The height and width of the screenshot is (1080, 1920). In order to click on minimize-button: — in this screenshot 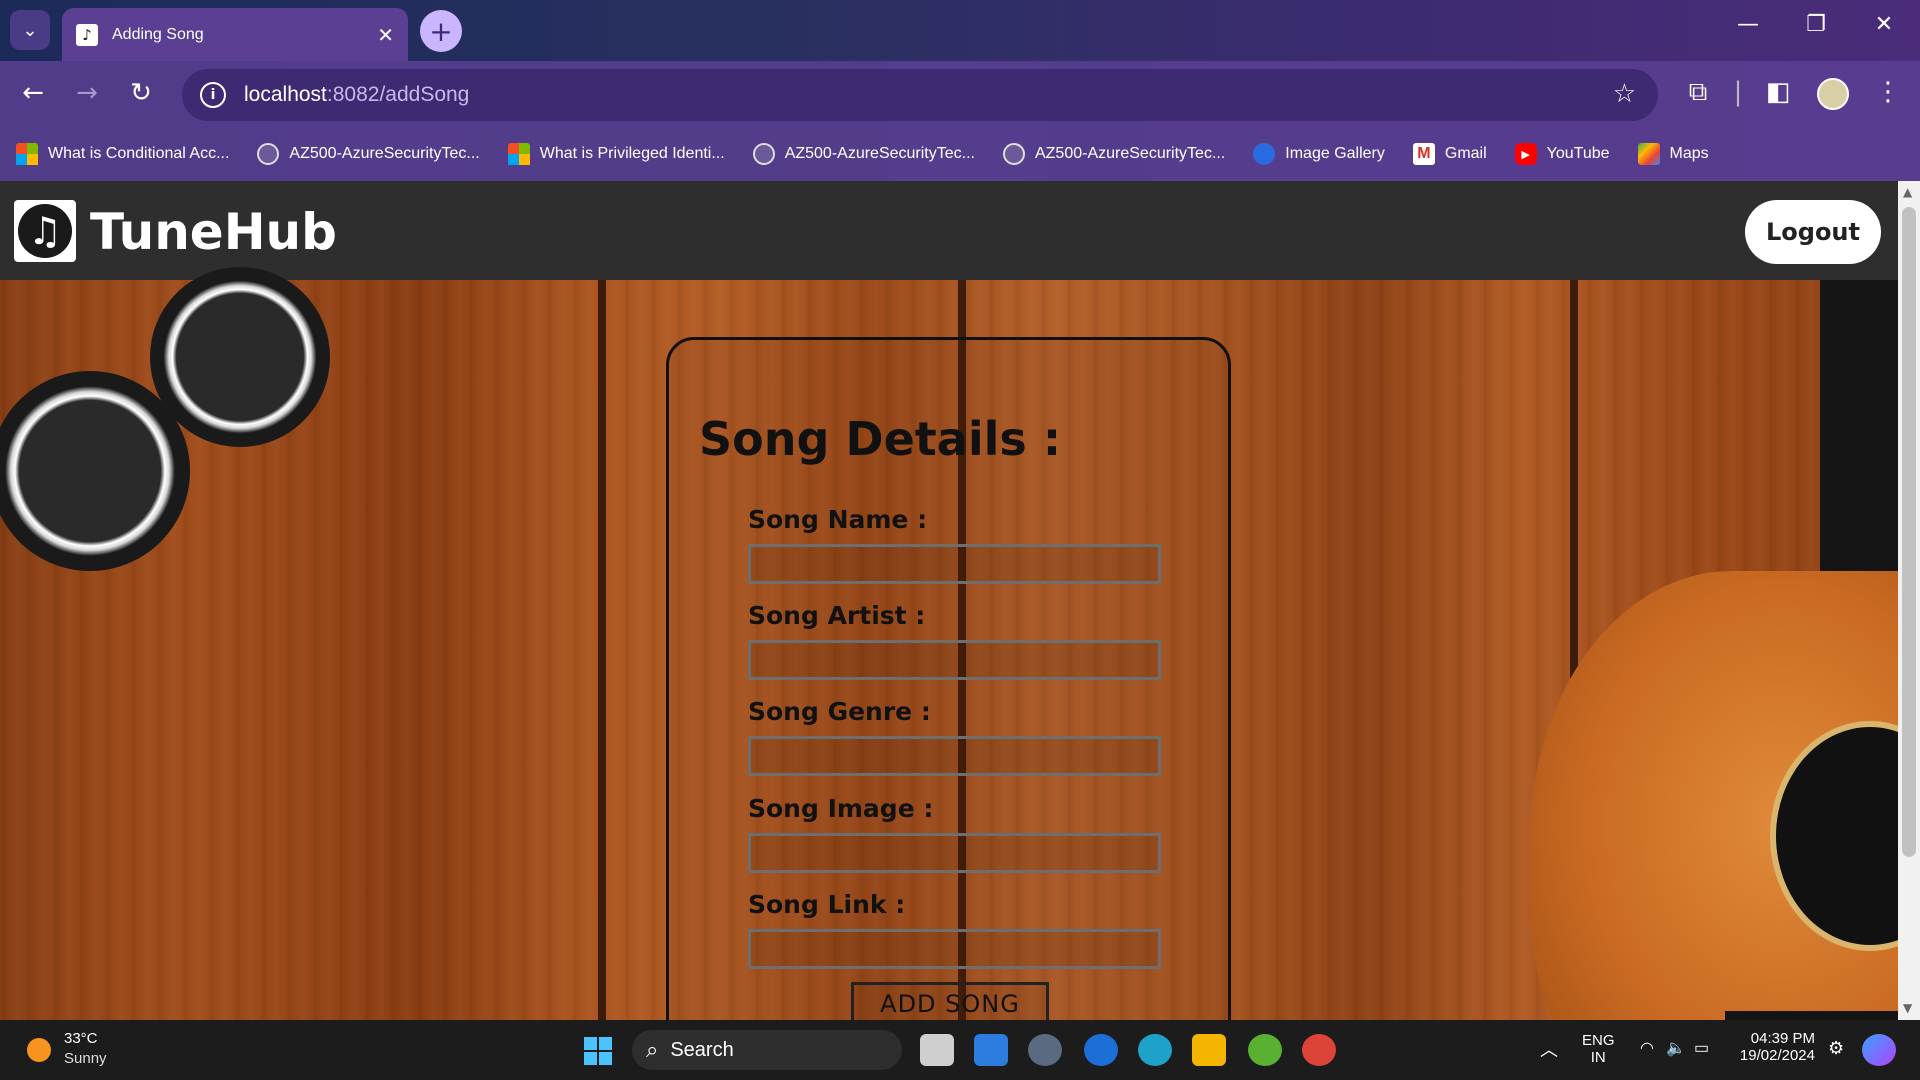, I will do `click(1748, 24)`.